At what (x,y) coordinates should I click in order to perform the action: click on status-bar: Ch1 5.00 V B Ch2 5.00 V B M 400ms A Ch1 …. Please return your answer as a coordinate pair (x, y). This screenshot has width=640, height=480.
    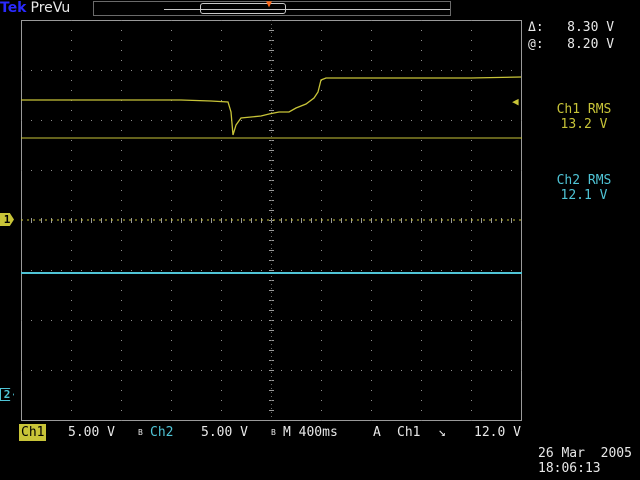
    Looking at the image, I should click on (320, 433).